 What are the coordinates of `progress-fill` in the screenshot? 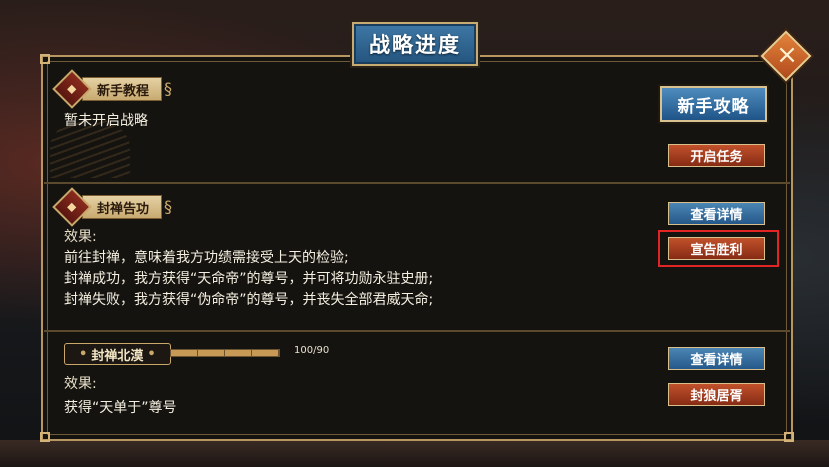 It's located at (225, 353).